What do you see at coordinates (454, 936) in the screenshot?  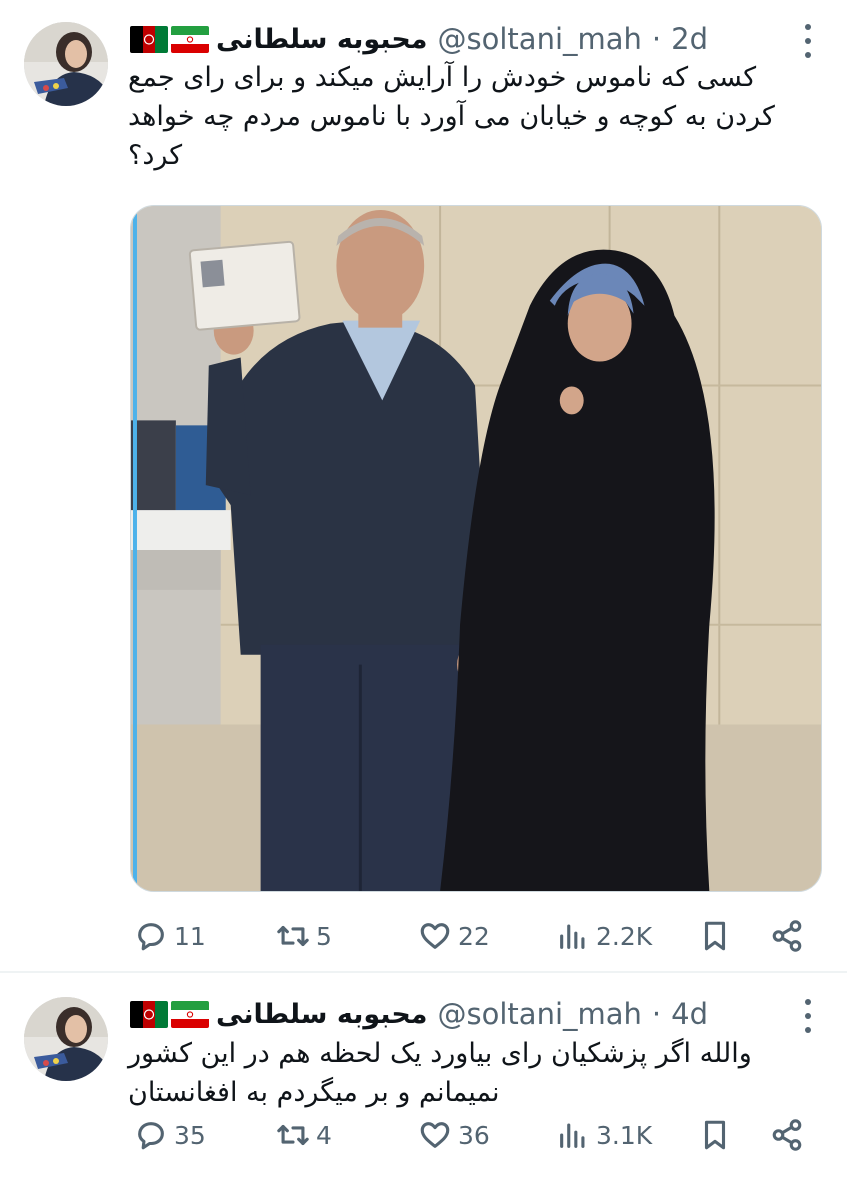 I see `like-button: 22` at bounding box center [454, 936].